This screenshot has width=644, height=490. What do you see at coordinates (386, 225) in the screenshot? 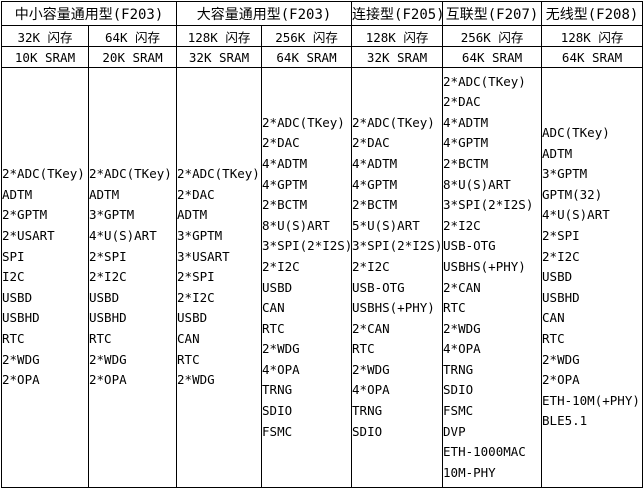
I see `feature-item: 5*U(S)ART` at bounding box center [386, 225].